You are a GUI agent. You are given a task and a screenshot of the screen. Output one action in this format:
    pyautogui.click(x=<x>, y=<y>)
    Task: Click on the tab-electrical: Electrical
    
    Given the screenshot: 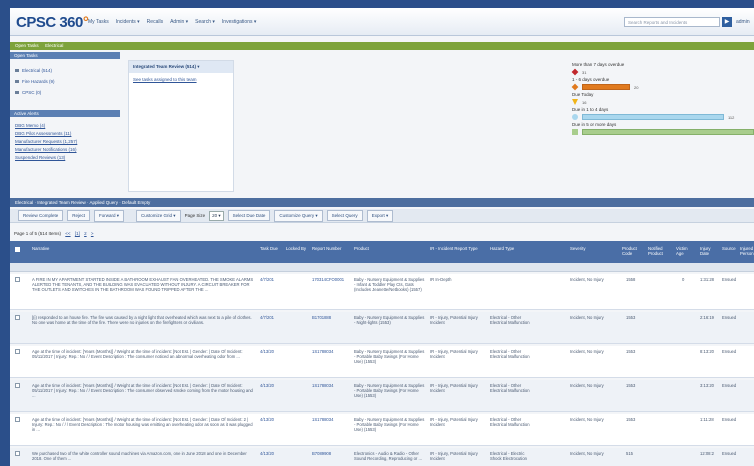 What is the action you would take?
    pyautogui.click(x=54, y=45)
    